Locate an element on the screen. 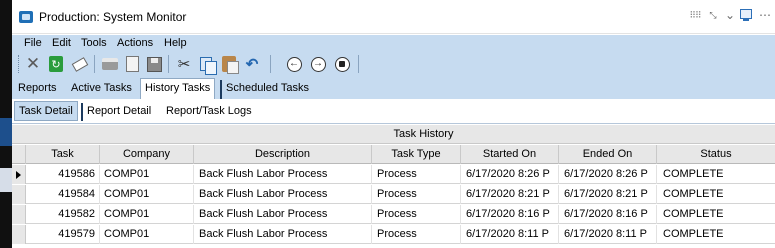 This screenshot has height=248, width=775. tab-history-tasks: History Tasks is located at coordinates (178, 88).